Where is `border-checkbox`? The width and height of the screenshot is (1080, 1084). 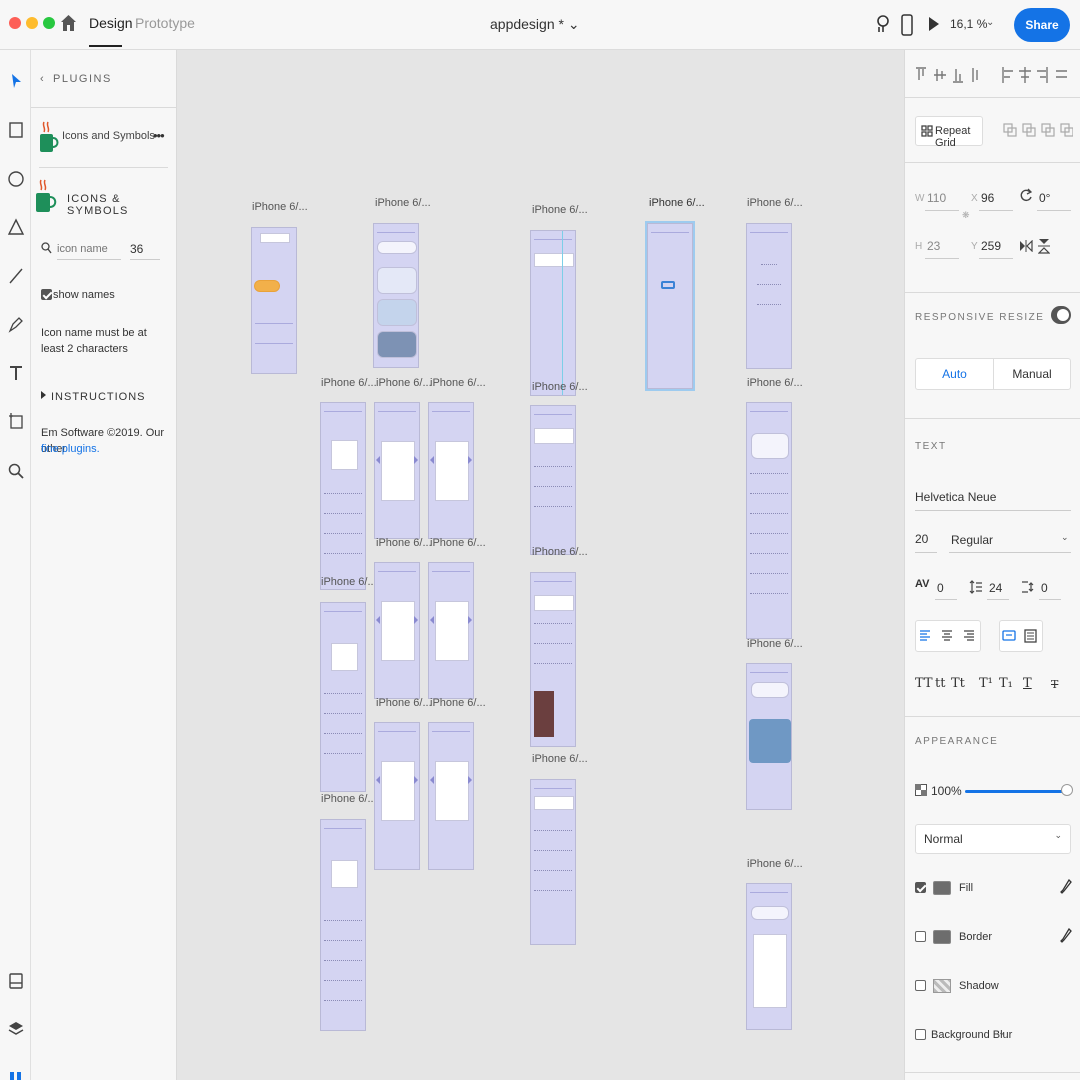 border-checkbox is located at coordinates (920, 936).